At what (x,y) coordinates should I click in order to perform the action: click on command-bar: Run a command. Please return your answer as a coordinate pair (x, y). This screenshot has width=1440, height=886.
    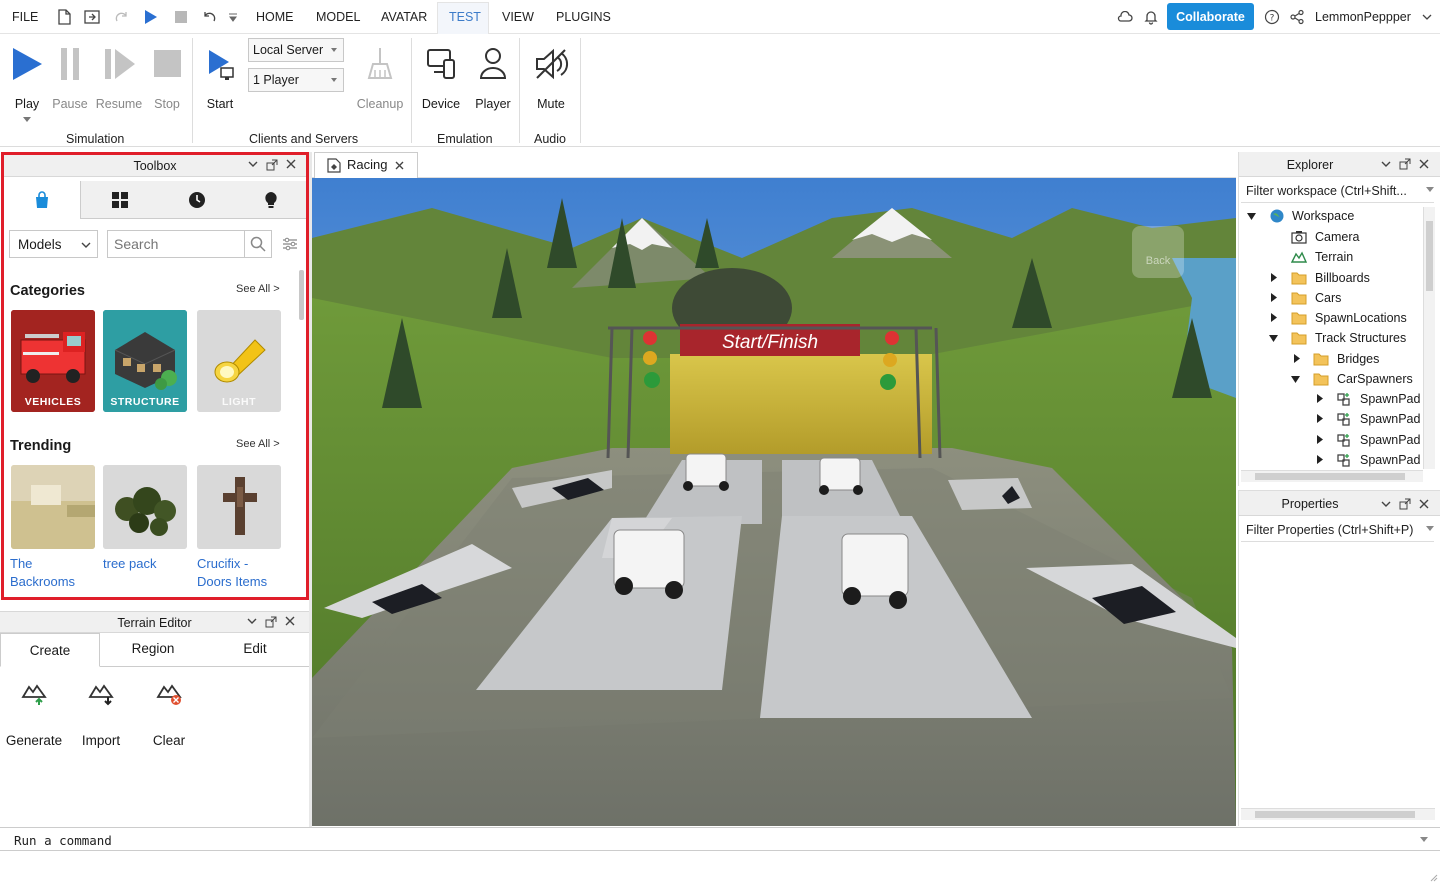
    Looking at the image, I should click on (720, 839).